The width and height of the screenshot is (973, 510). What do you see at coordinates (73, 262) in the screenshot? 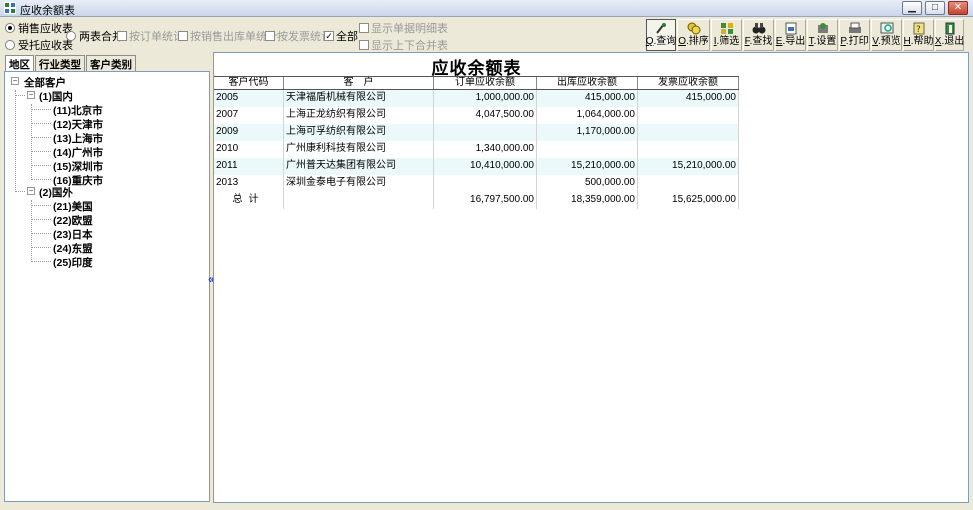
I see `tree-node-country: (25)印度` at bounding box center [73, 262].